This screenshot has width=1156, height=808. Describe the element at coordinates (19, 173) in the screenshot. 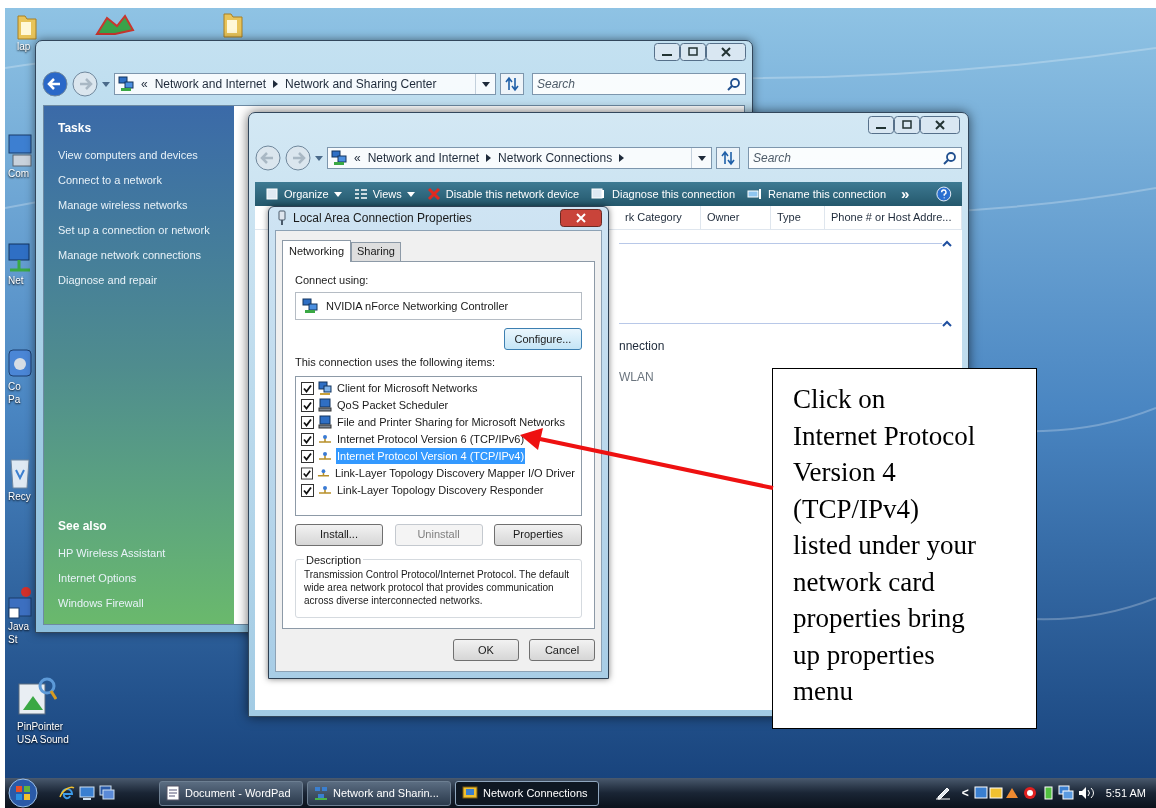

I see `icon-label: Com` at that location.